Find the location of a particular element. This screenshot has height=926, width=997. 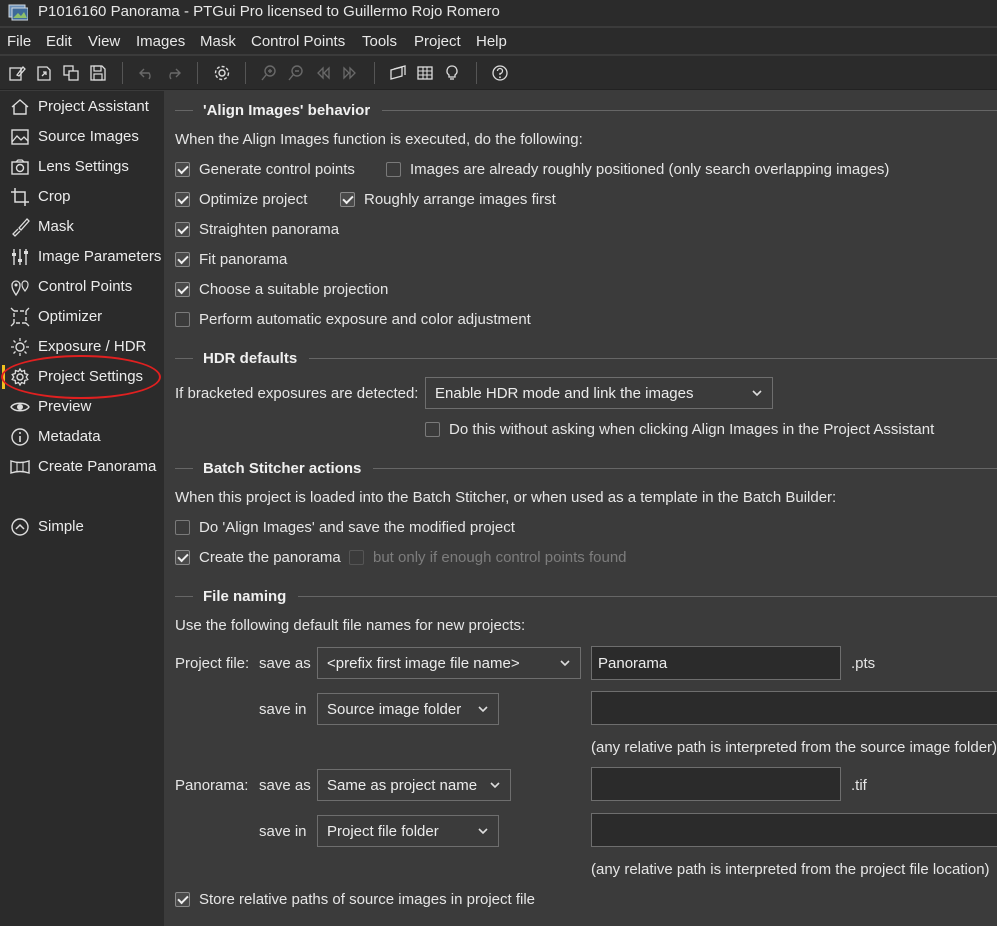

table-icon is located at coordinates (425, 73).